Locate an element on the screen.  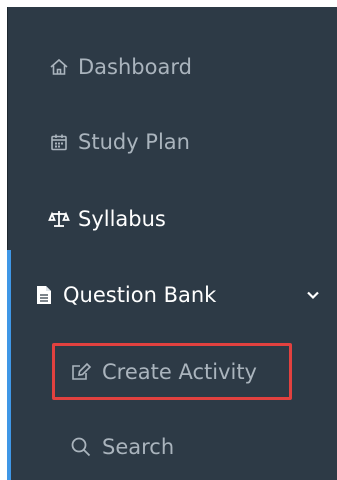
nav-item-label: Dashboard is located at coordinates (135, 67).